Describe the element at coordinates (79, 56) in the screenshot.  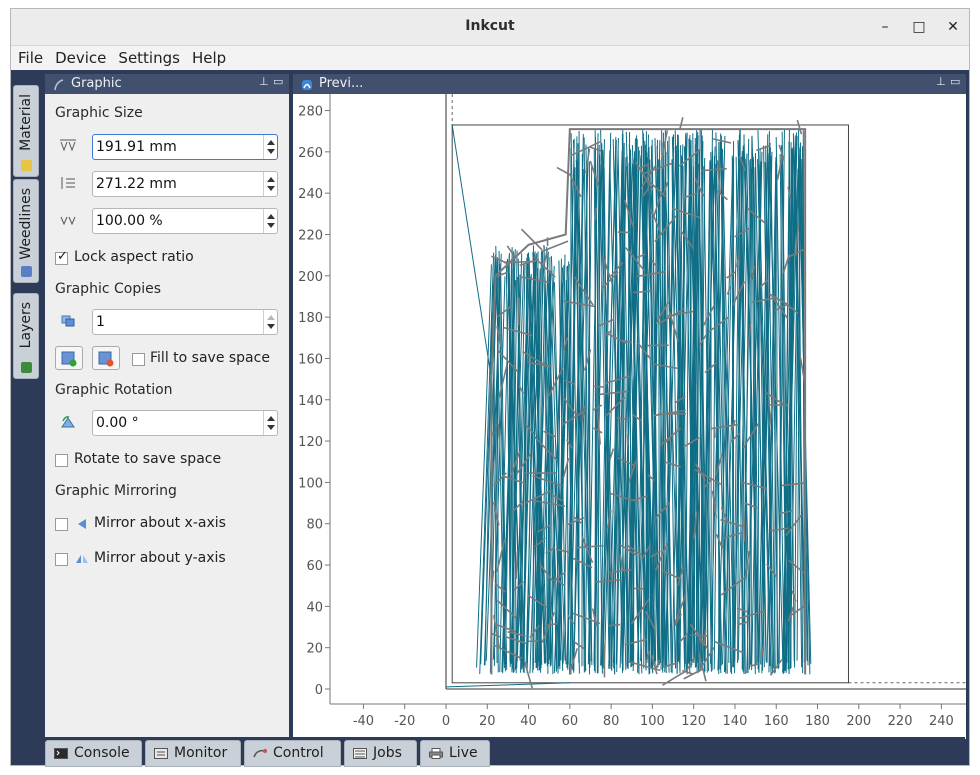
I see `menu-device: Device` at that location.